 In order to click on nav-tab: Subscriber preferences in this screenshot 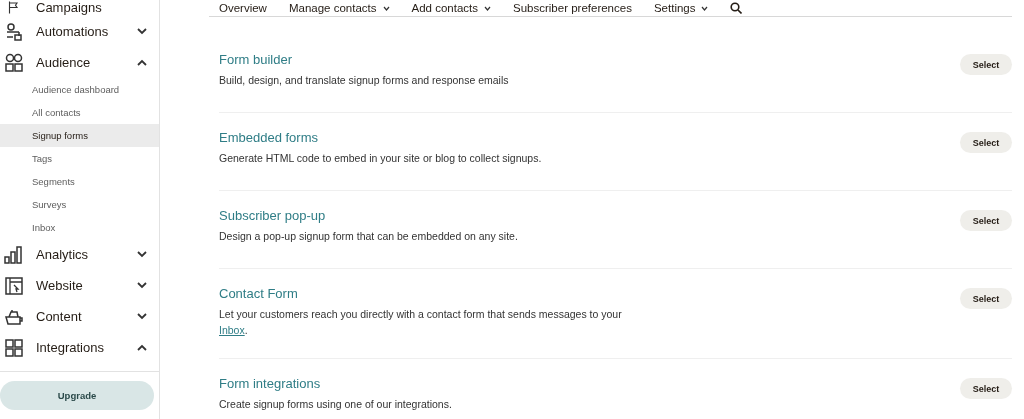, I will do `click(572, 8)`.